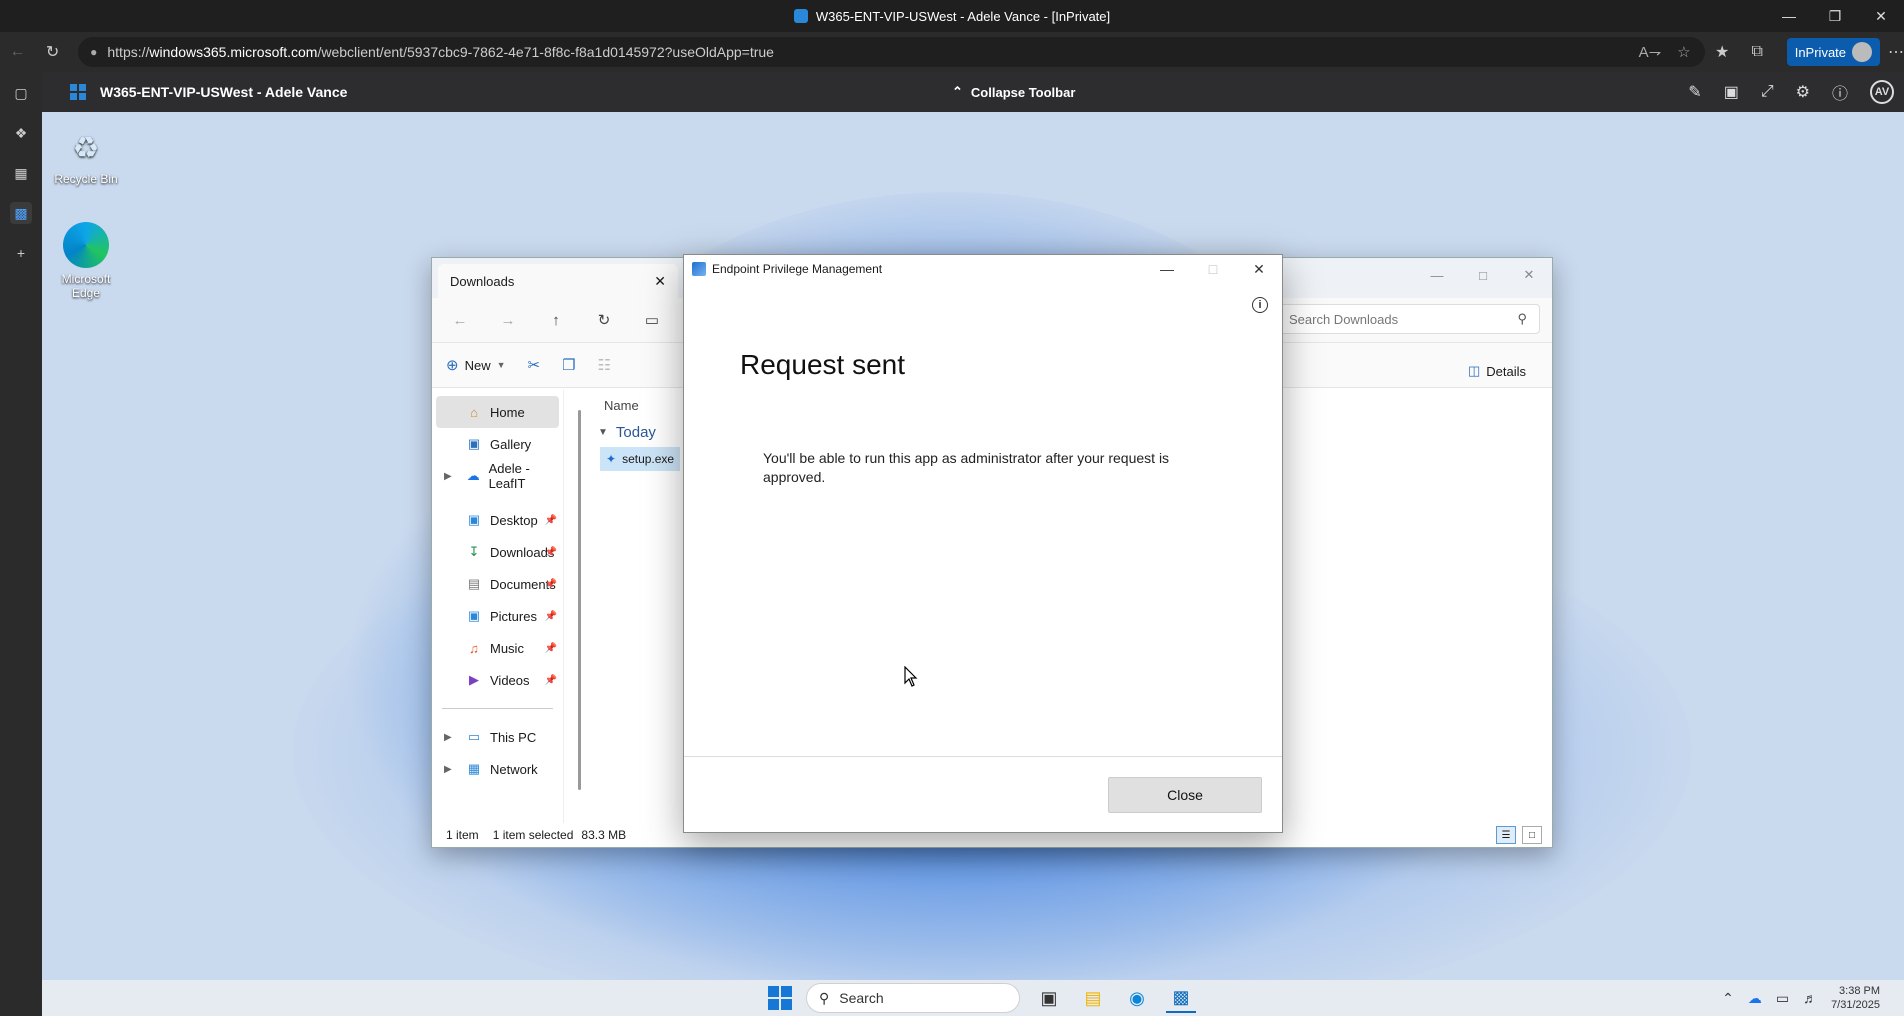 Image resolution: width=1904 pixels, height=1016 pixels. I want to click on details-button: ◫ Details, so click(1497, 371).